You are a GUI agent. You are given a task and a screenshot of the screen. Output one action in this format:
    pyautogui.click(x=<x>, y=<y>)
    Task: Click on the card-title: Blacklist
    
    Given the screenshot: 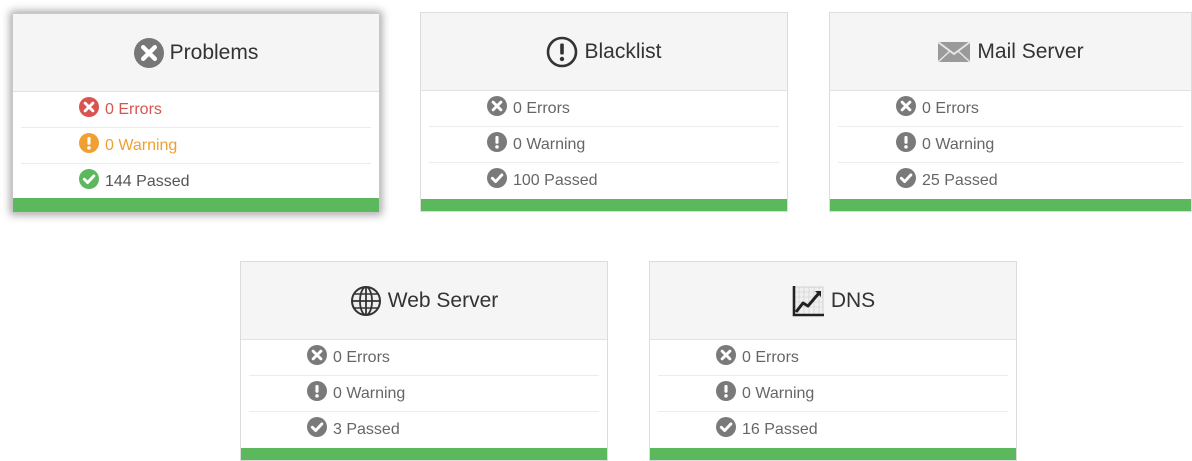 What is the action you would take?
    pyautogui.click(x=623, y=51)
    